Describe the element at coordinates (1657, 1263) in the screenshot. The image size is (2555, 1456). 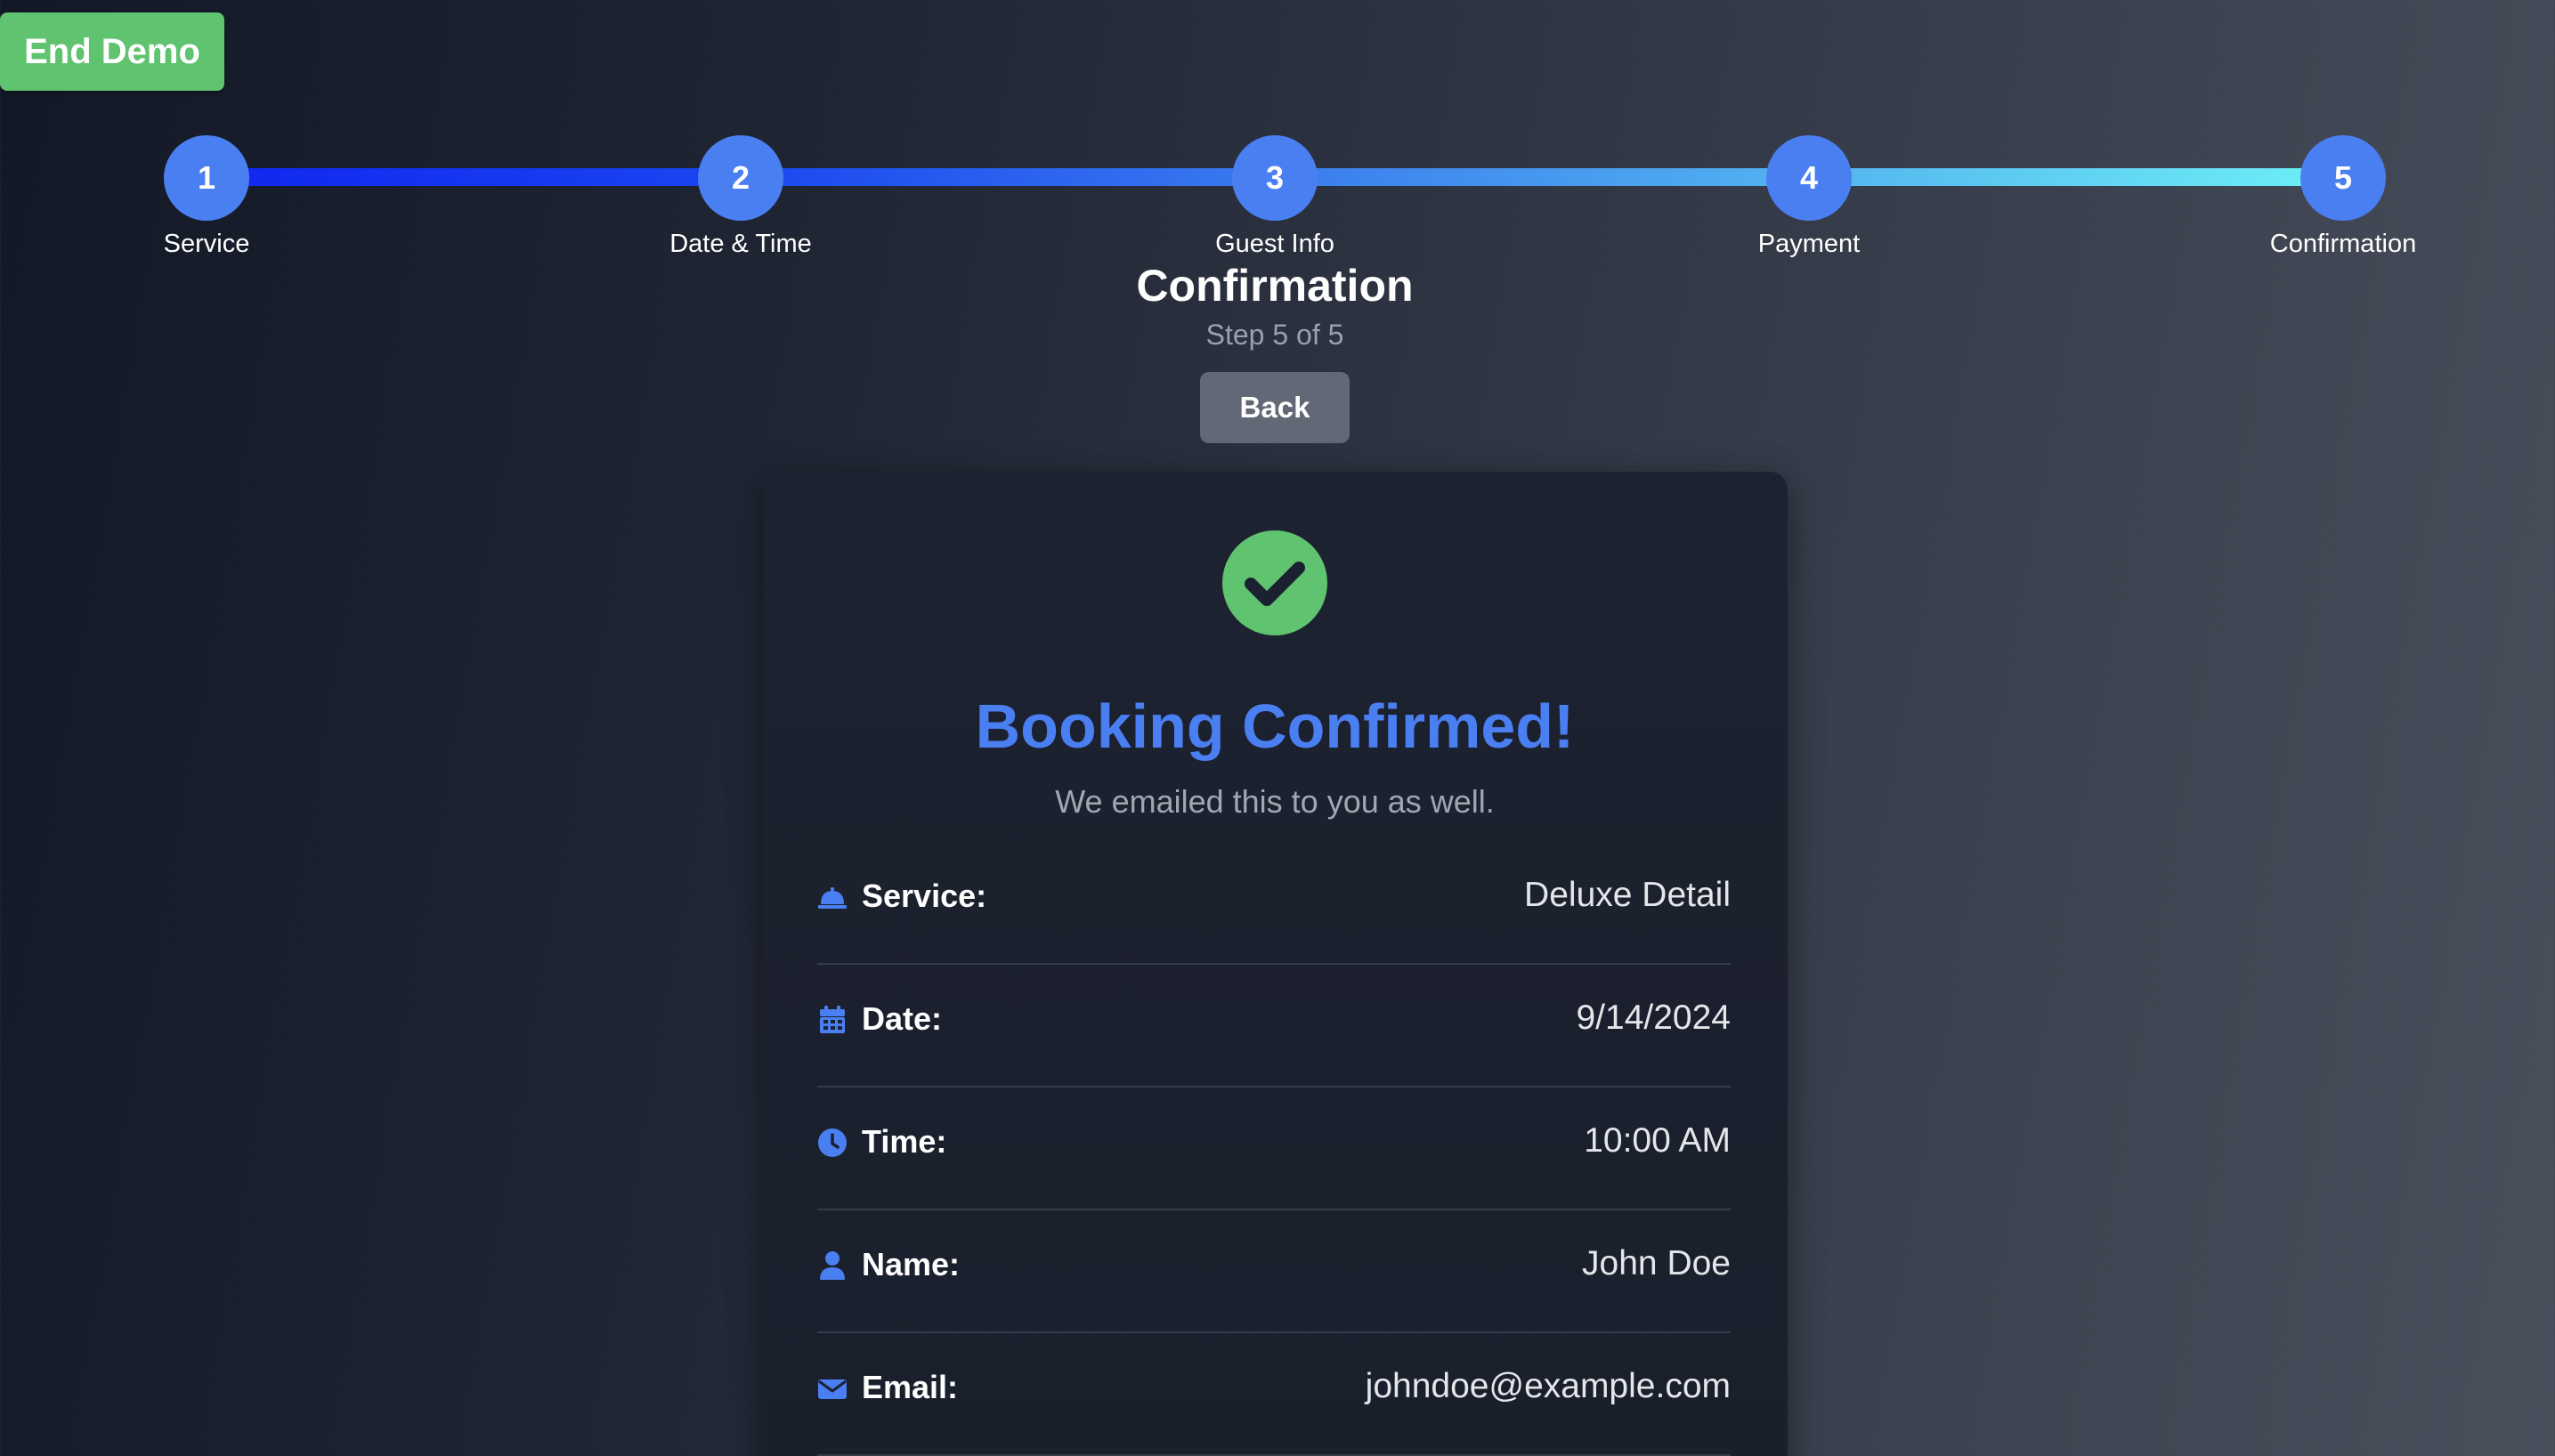
I see `detail-value: John Doe` at that location.